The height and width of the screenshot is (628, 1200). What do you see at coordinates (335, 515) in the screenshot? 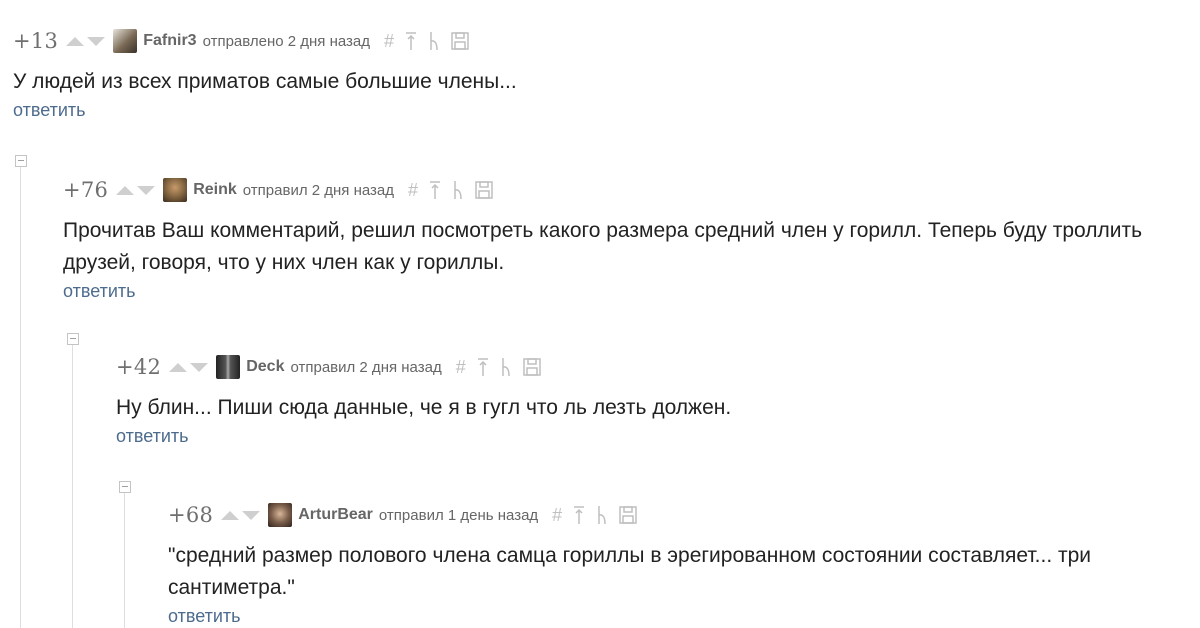
I see `author-link: ArturBear` at bounding box center [335, 515].